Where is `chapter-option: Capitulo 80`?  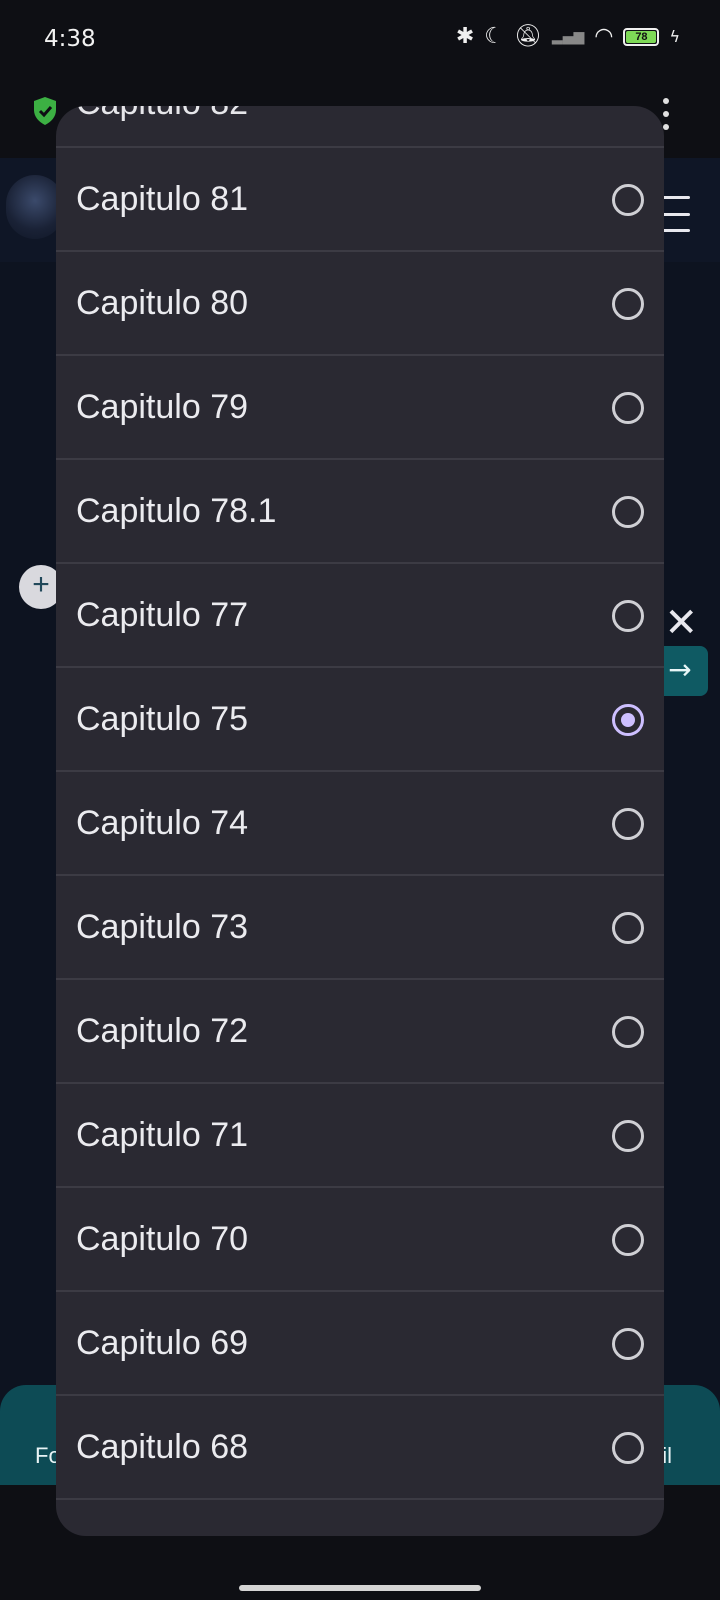
chapter-option: Capitulo 80 is located at coordinates (360, 304).